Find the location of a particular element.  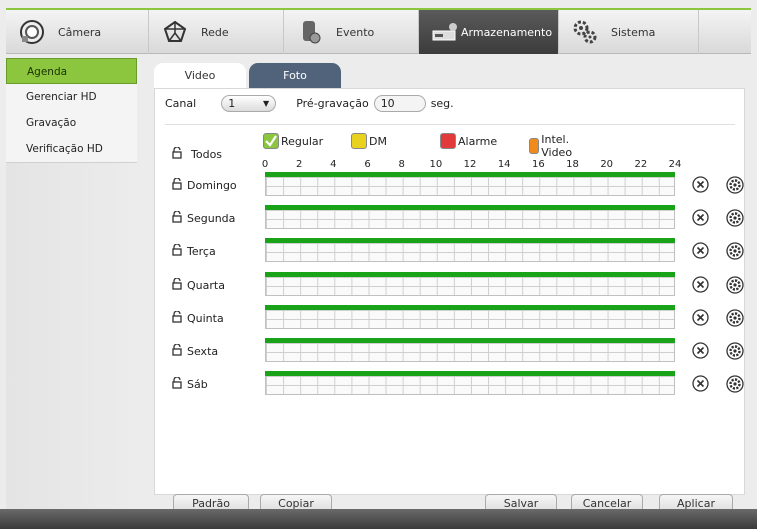

legend-intel-video: Intel. Video is located at coordinates (553, 146).